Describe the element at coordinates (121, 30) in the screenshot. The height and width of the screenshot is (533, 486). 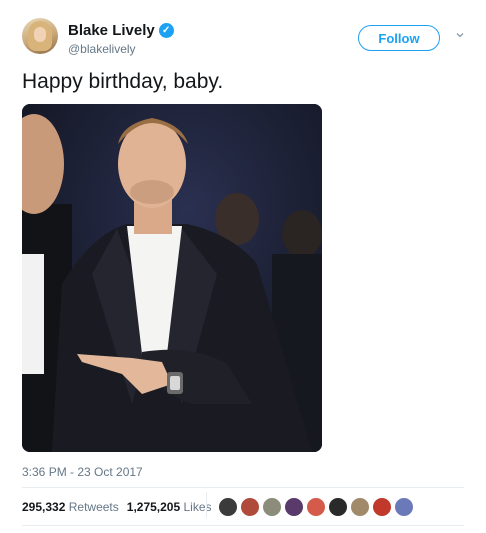
I see `display-name: Blake Lively ✓` at that location.